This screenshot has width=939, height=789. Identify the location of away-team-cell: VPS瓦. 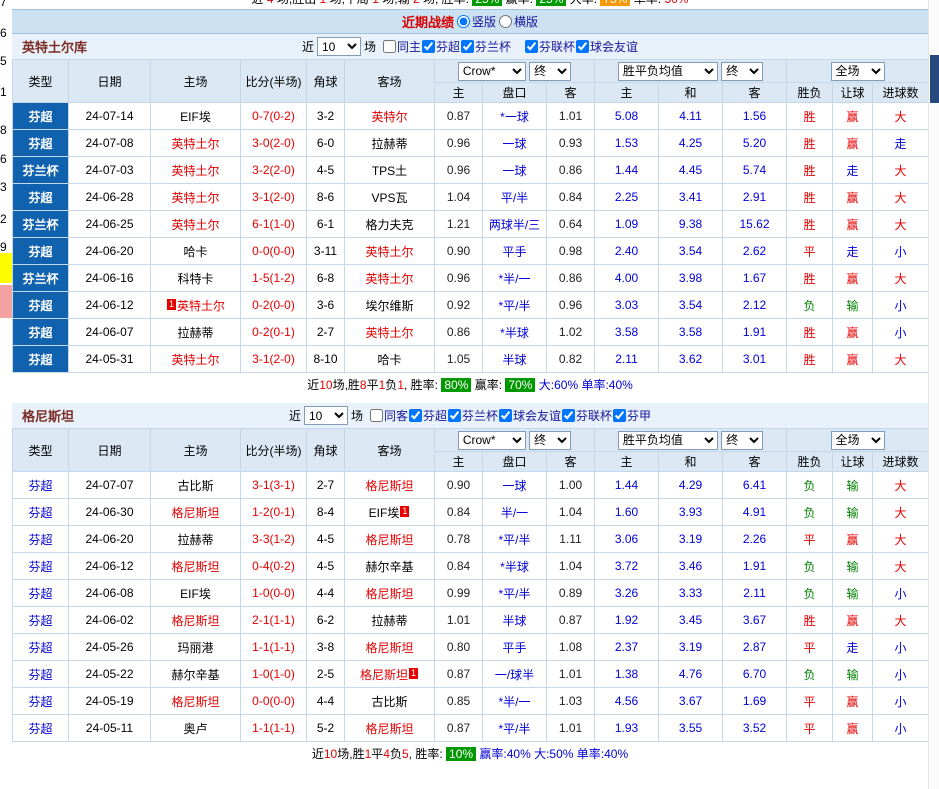
(389, 197).